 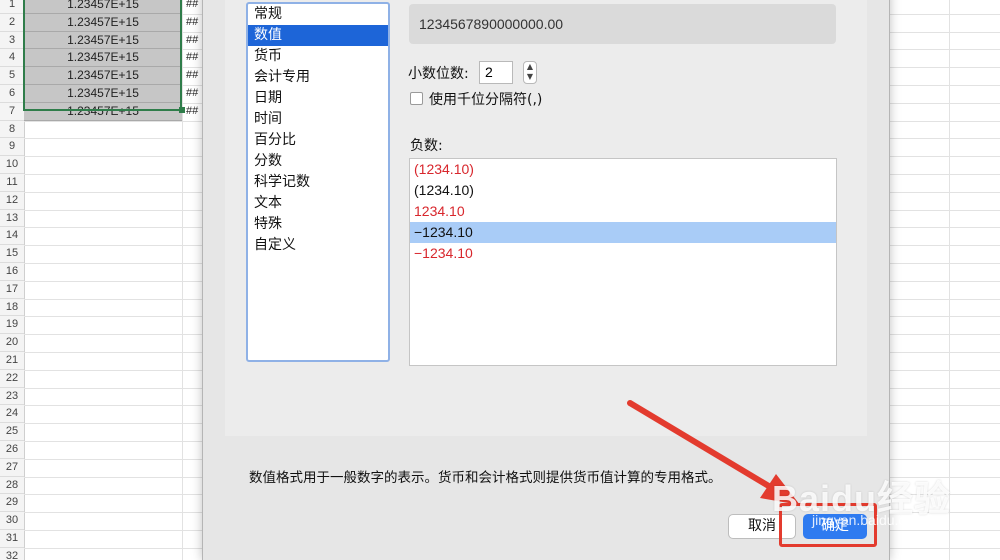 What do you see at coordinates (12, 130) in the screenshot?
I see `row-header: 8` at bounding box center [12, 130].